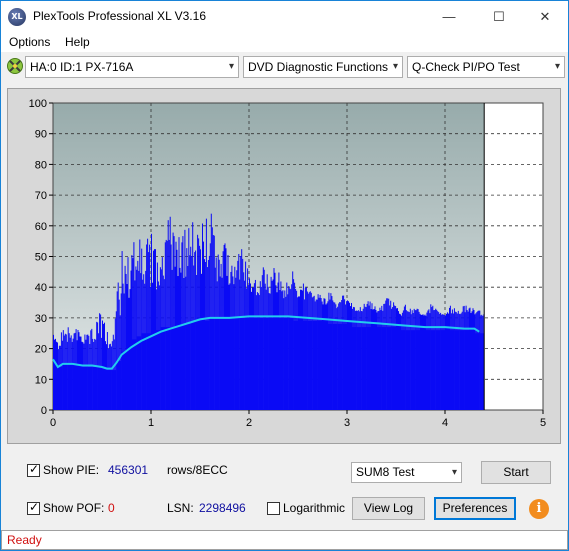 Image resolution: width=569 pixels, height=551 pixels. What do you see at coordinates (475, 508) in the screenshot?
I see `preferences-button: Preferences` at bounding box center [475, 508].